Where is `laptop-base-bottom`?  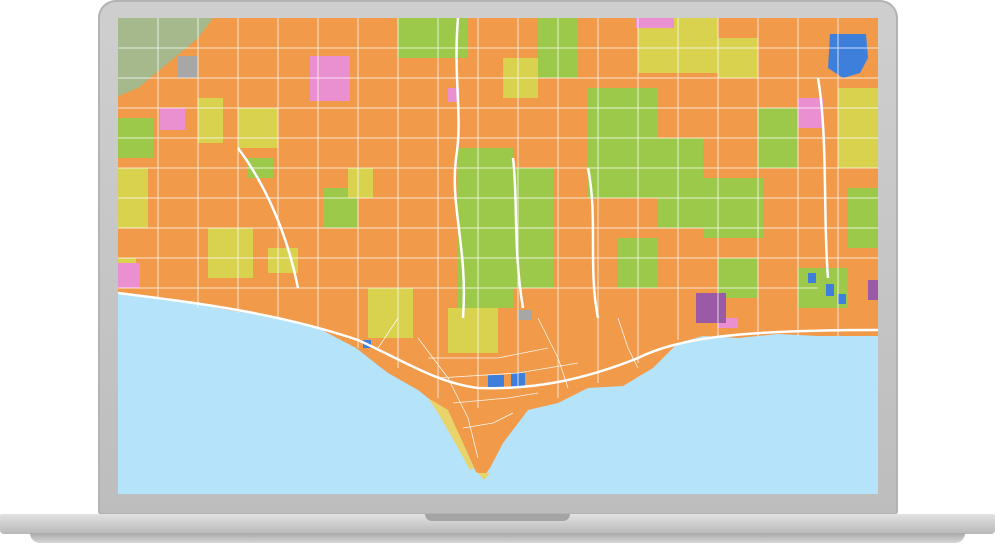
laptop-base-bottom is located at coordinates (497, 538).